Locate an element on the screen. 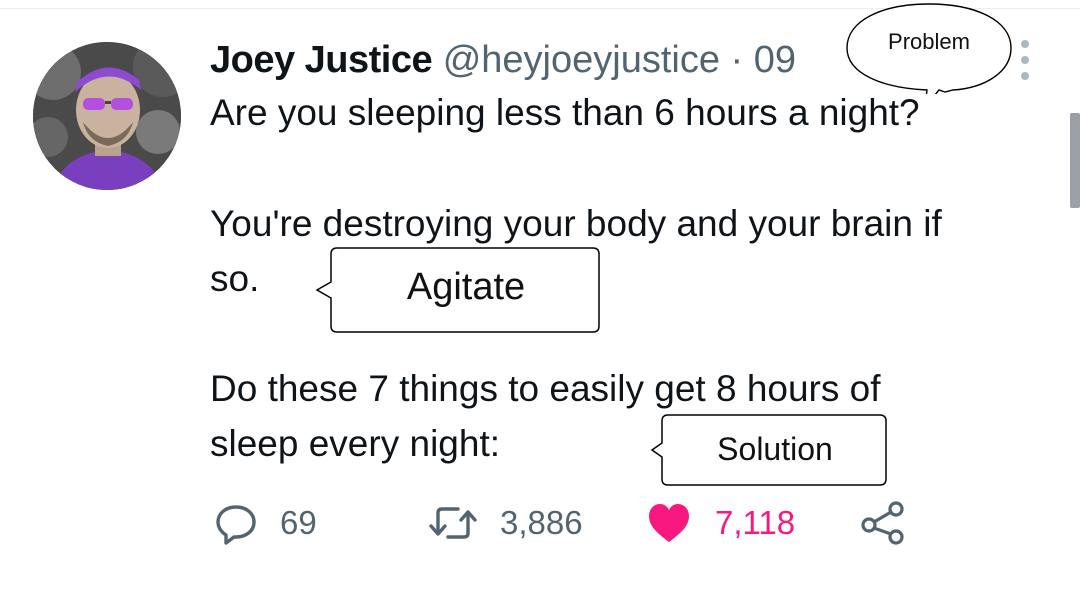  share-icon is located at coordinates (882, 523).